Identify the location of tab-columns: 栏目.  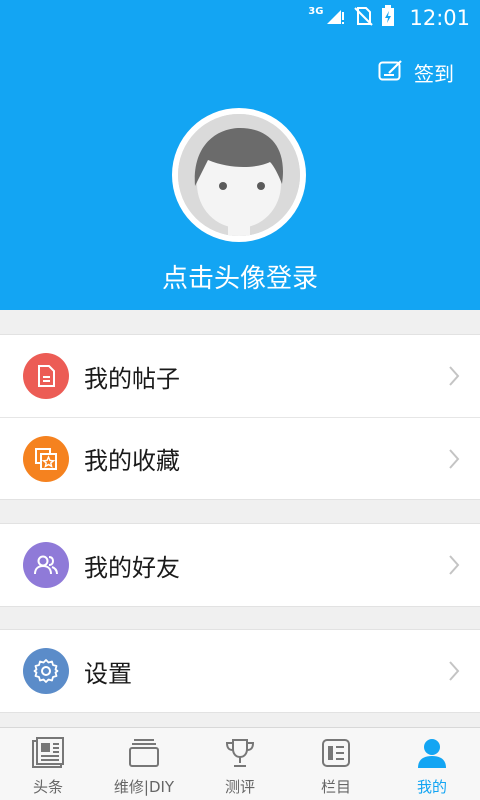
(336, 764).